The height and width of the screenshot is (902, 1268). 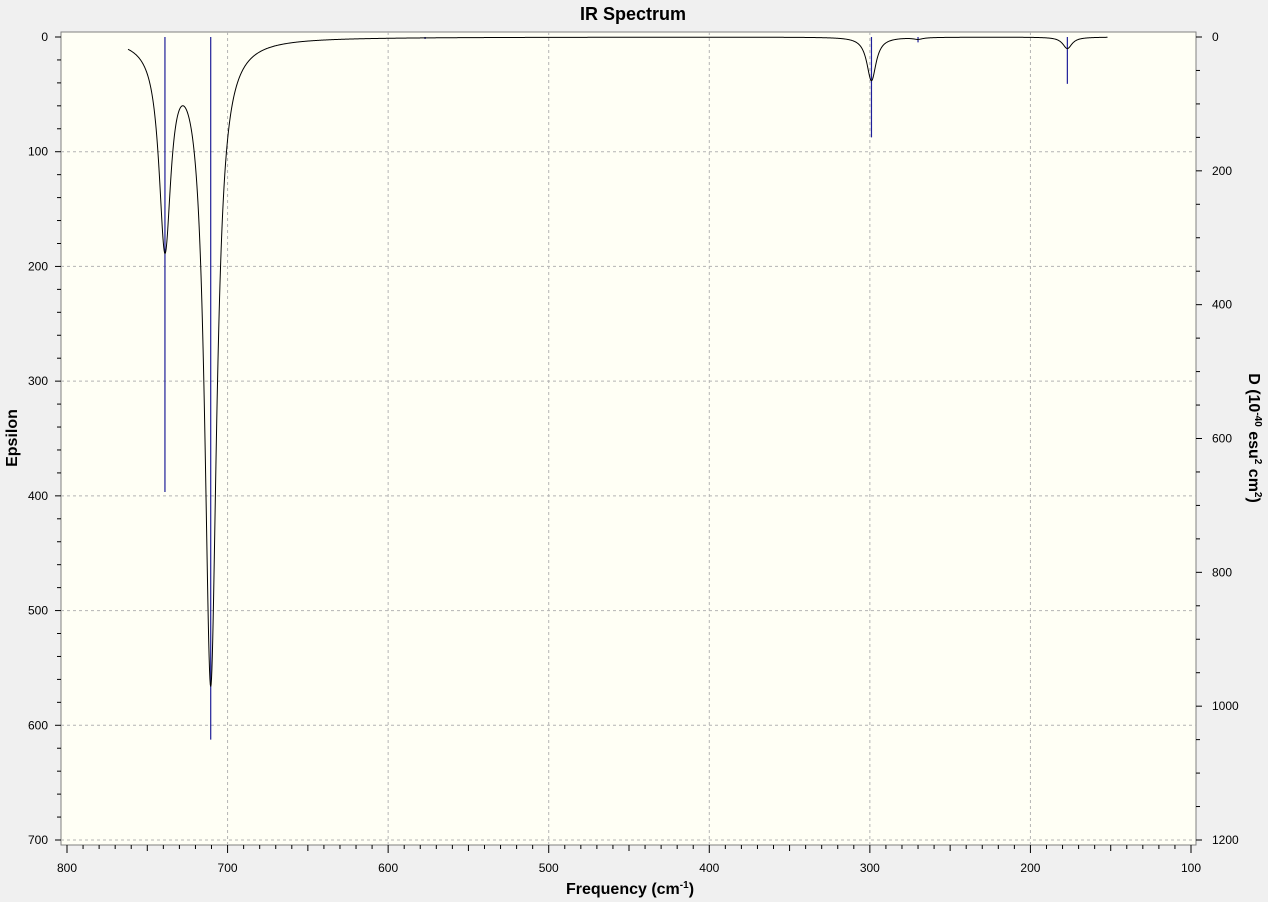 What do you see at coordinates (1030, 868) in the screenshot?
I see `x-tick-label: 200` at bounding box center [1030, 868].